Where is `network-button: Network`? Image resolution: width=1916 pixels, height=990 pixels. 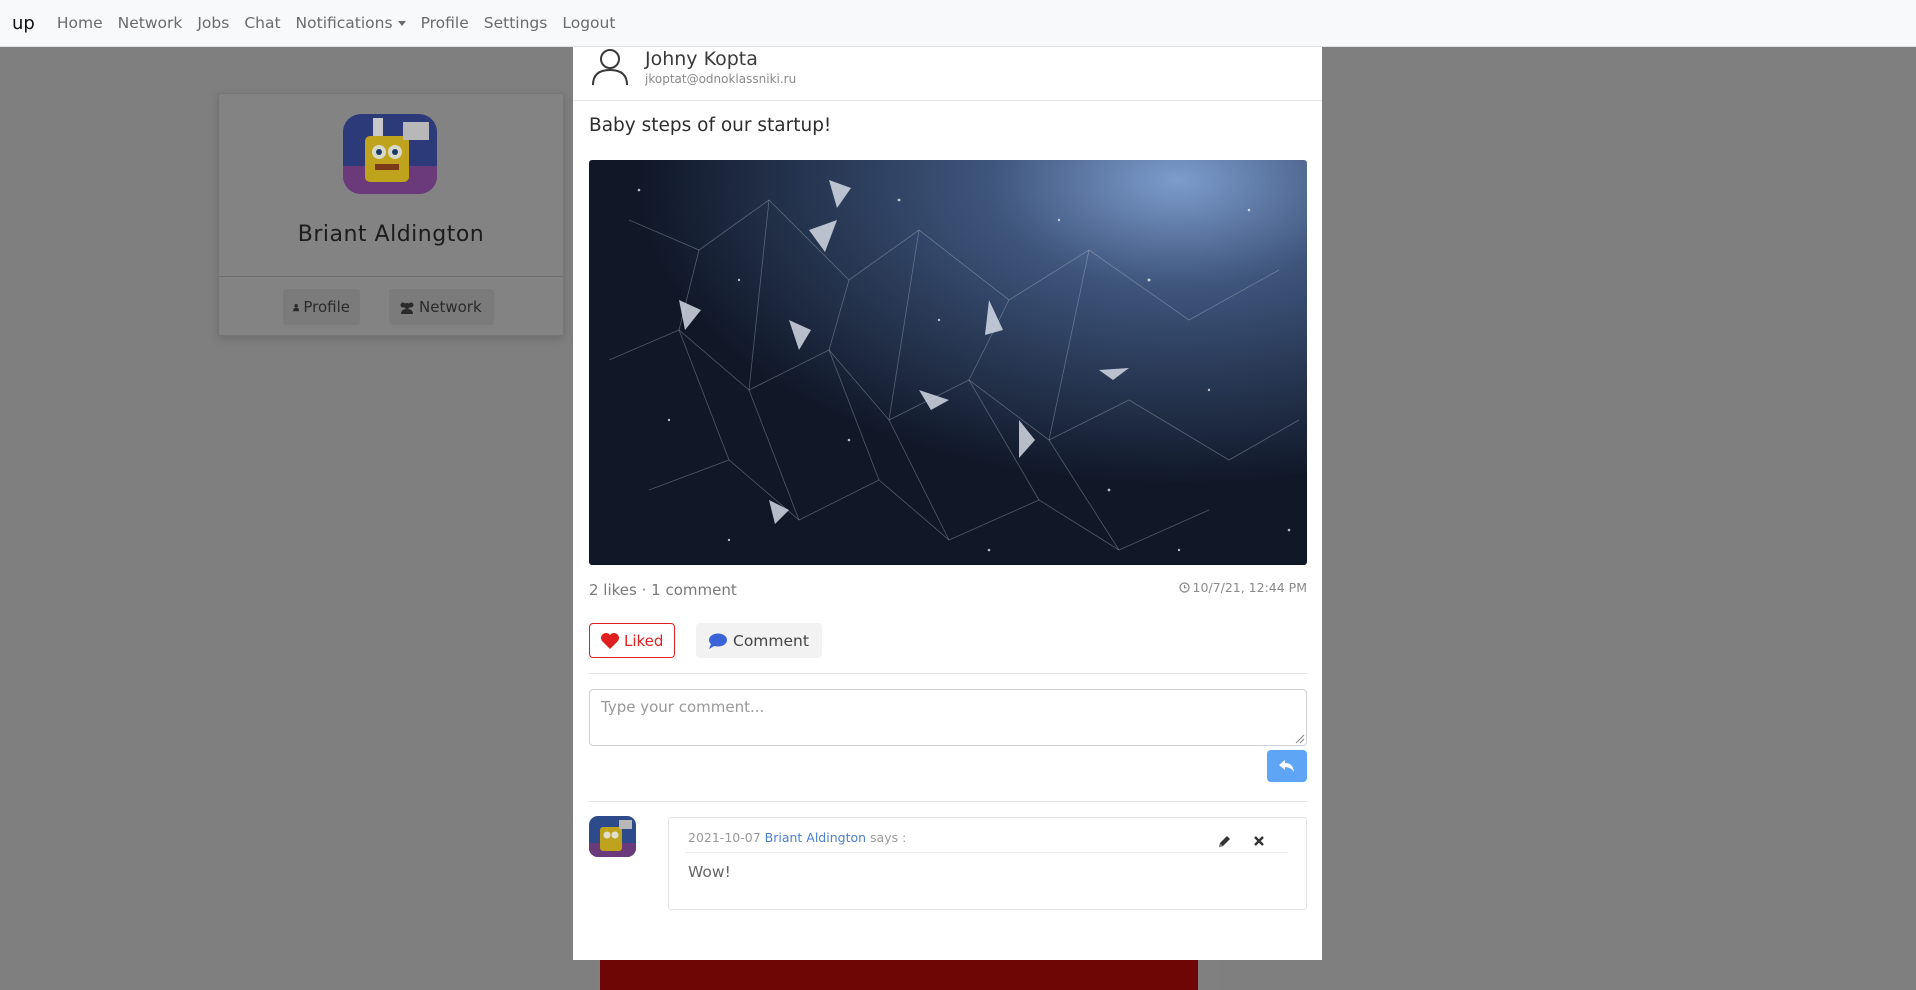
network-button: Network is located at coordinates (441, 307).